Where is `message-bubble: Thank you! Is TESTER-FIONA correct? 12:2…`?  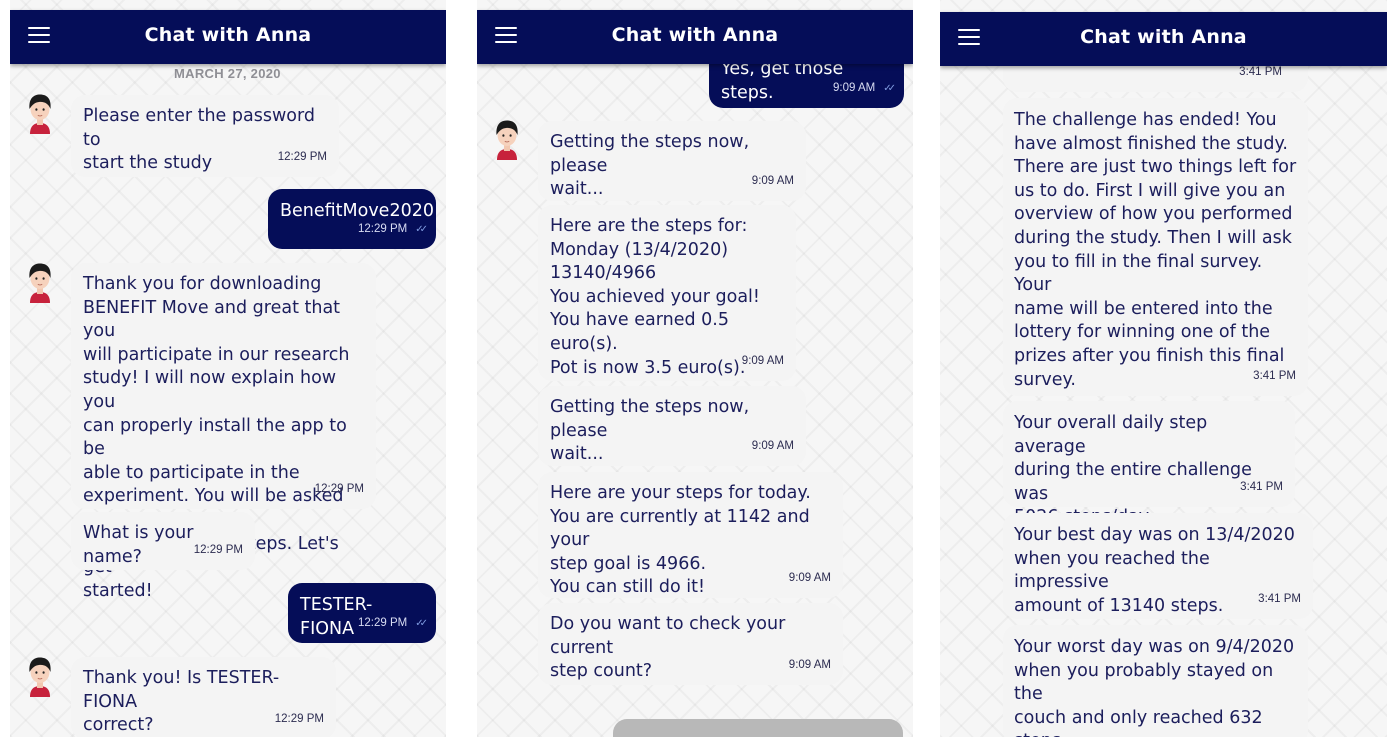
message-bubble: Thank you! Is TESTER-FIONA correct? 12:2… is located at coordinates (203, 697).